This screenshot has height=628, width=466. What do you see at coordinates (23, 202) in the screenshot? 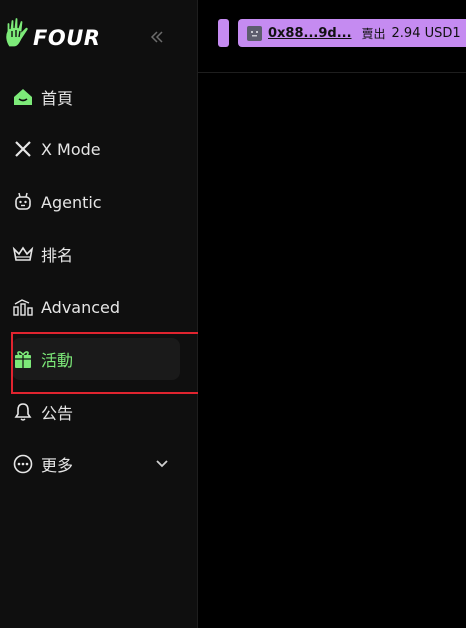
I see `robot-icon` at bounding box center [23, 202].